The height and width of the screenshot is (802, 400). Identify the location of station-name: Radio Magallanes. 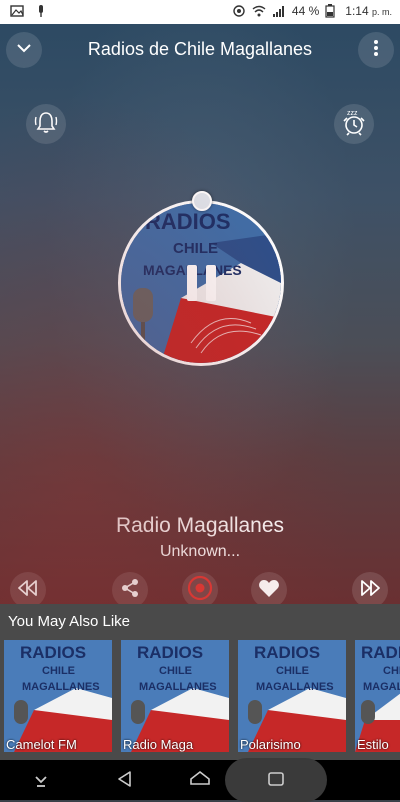
(200, 525).